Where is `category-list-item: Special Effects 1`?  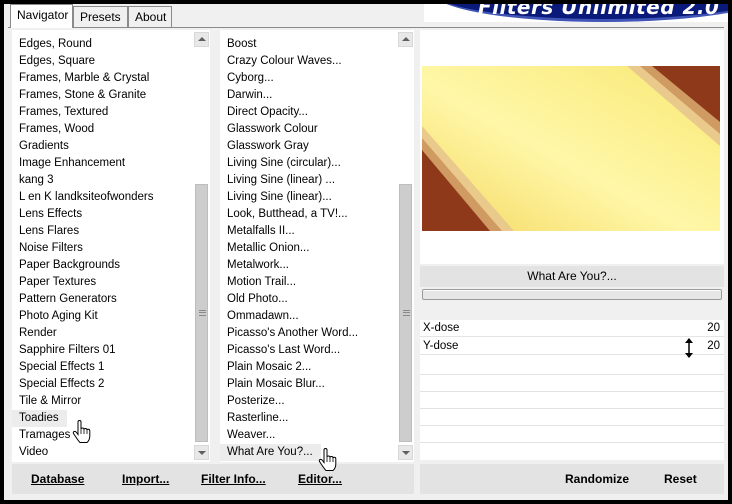
category-list-item: Special Effects 1 is located at coordinates (103, 367).